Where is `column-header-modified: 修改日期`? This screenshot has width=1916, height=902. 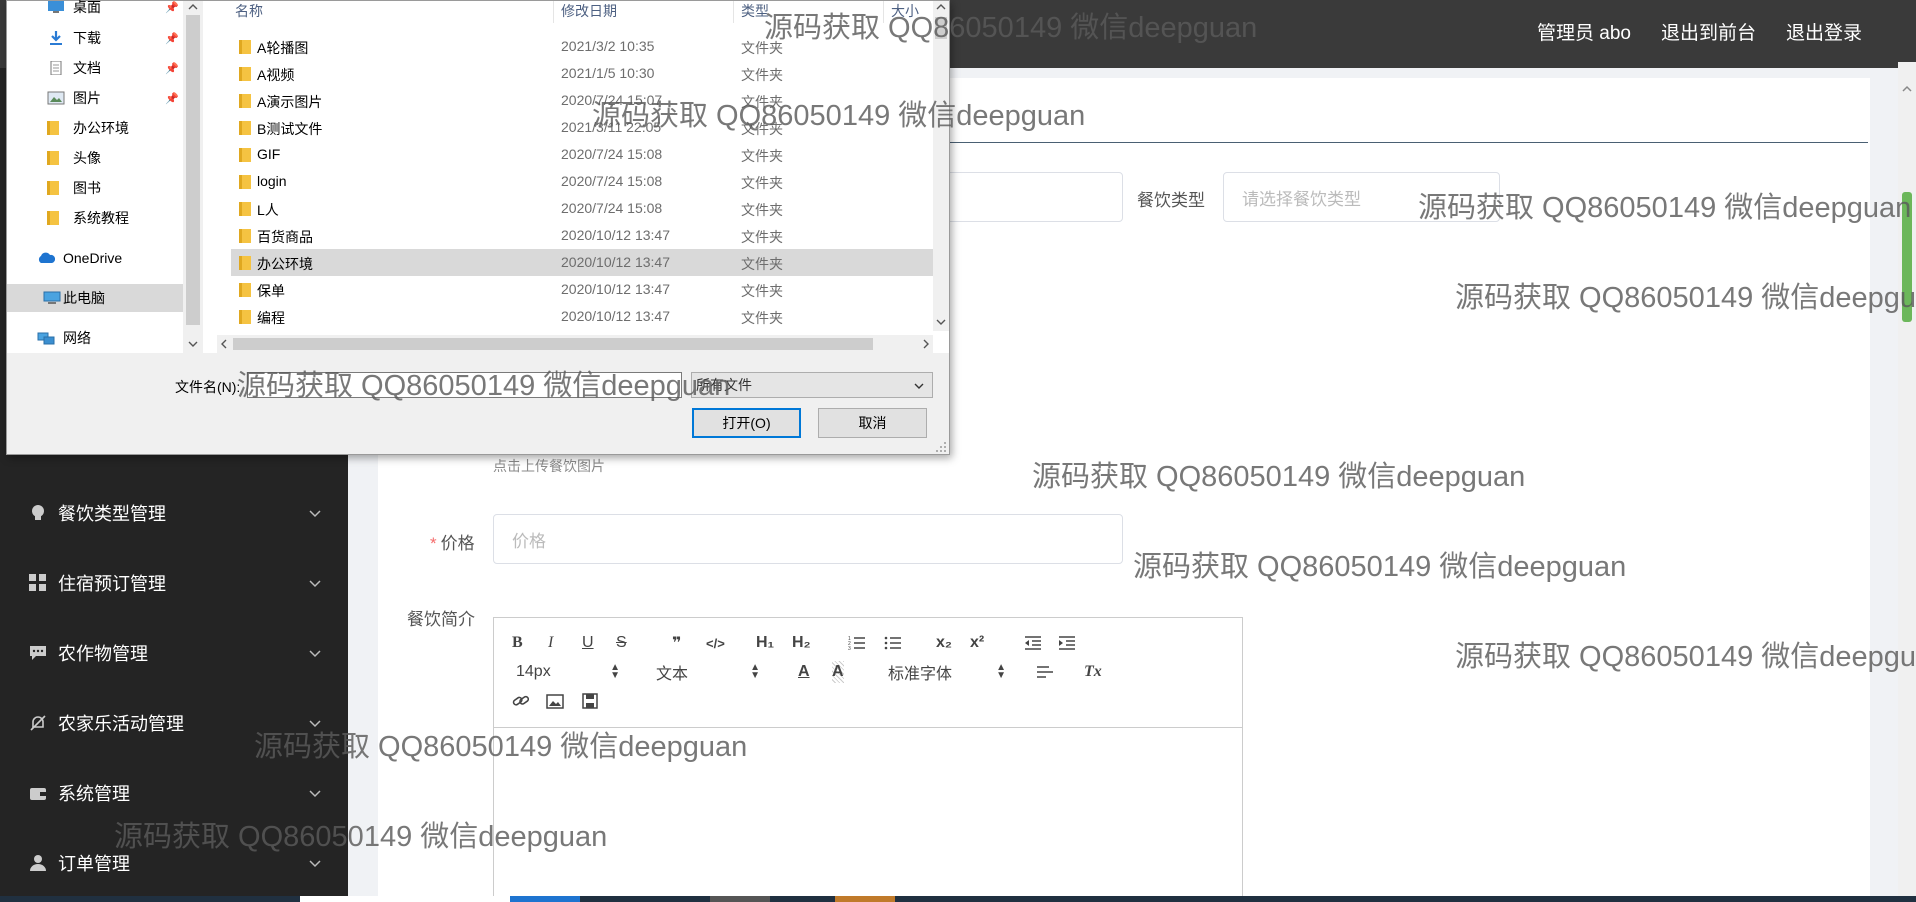
column-header-modified: 修改日期 is located at coordinates (589, 11).